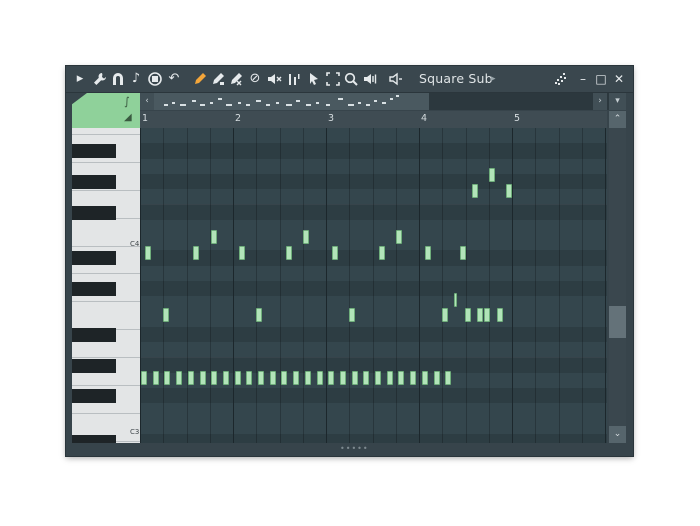  What do you see at coordinates (147, 101) in the screenshot?
I see `overview-left-button: ‹` at bounding box center [147, 101].